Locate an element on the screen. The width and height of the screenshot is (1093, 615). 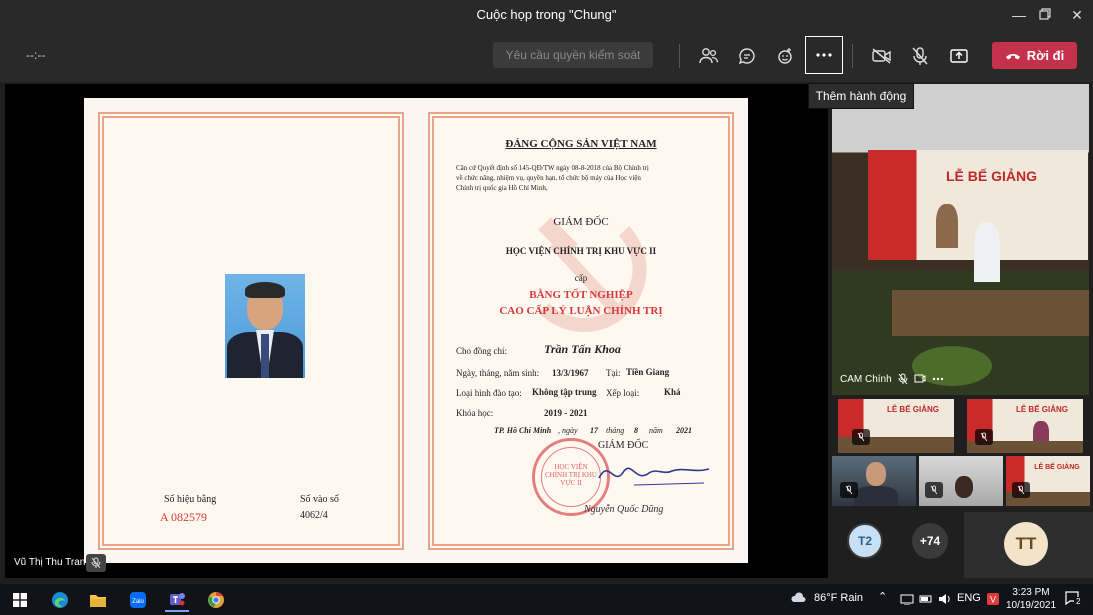
participant-name-tag: CAM Chính is located at coordinates (892, 379).